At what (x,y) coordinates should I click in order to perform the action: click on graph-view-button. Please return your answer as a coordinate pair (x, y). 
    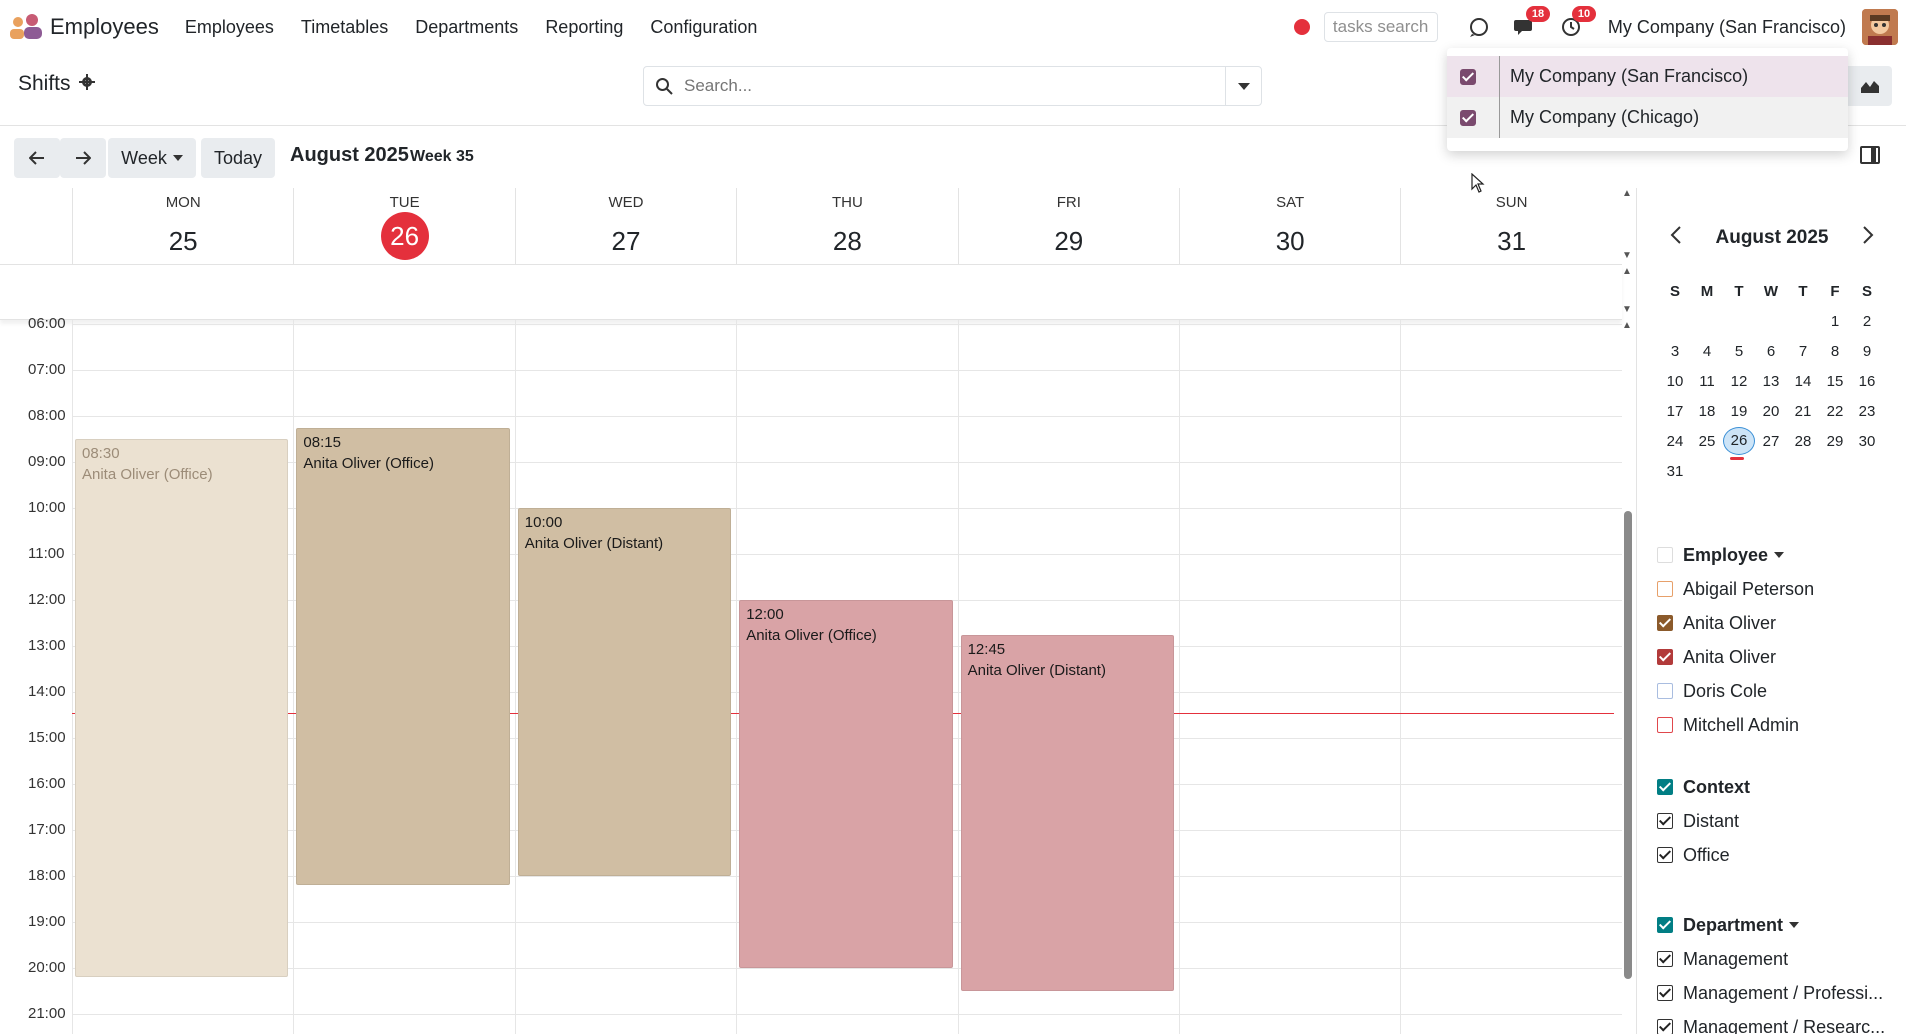
    Looking at the image, I should click on (1870, 86).